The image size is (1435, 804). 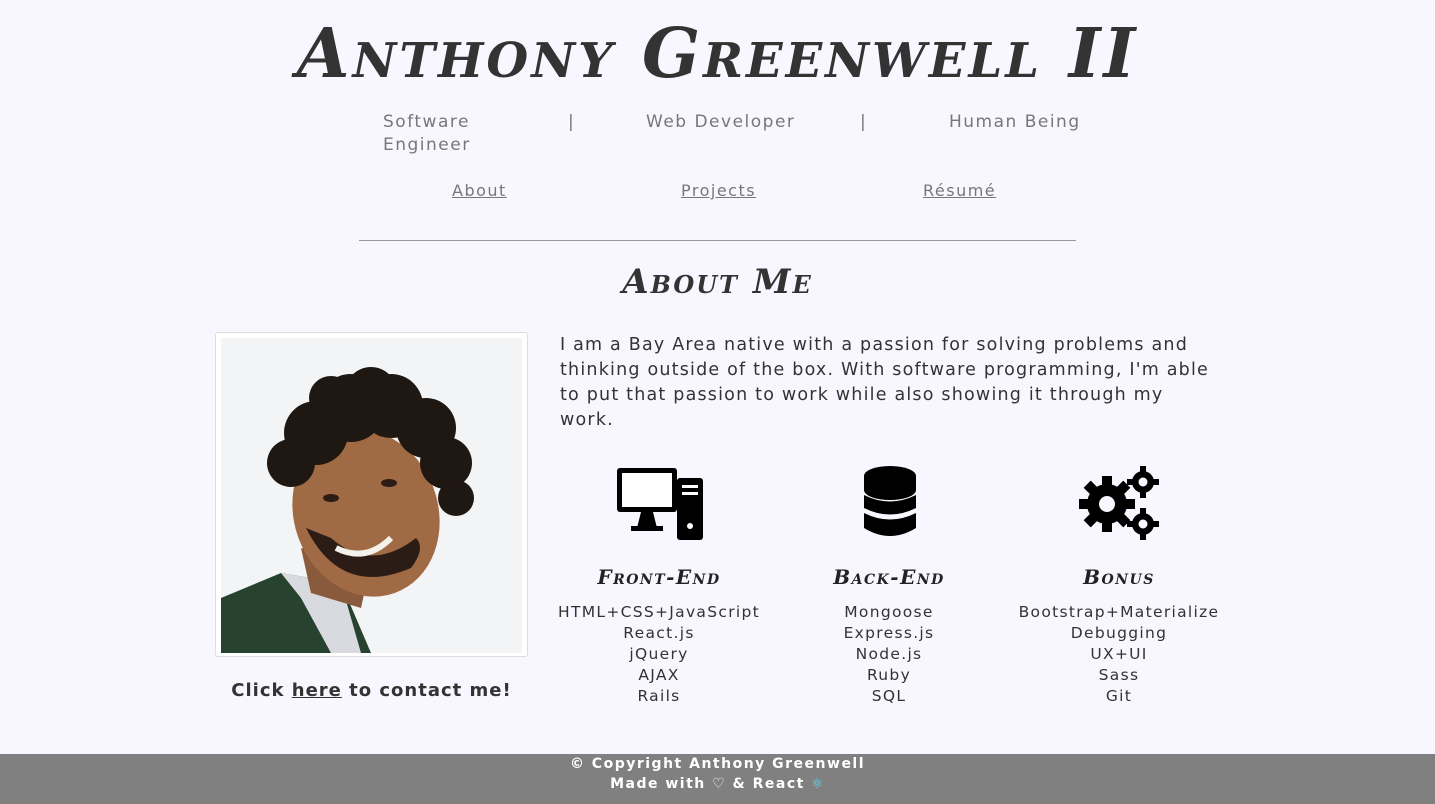 I want to click on footer-copyright: © Copyright Anthony Greenwell, so click(x=717, y=764).